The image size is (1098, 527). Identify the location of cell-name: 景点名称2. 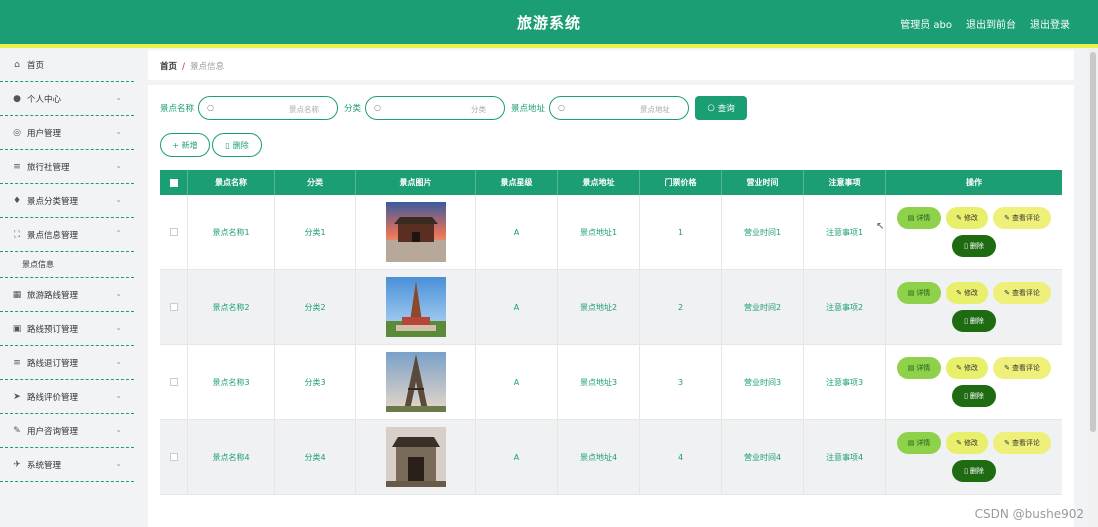
(231, 307).